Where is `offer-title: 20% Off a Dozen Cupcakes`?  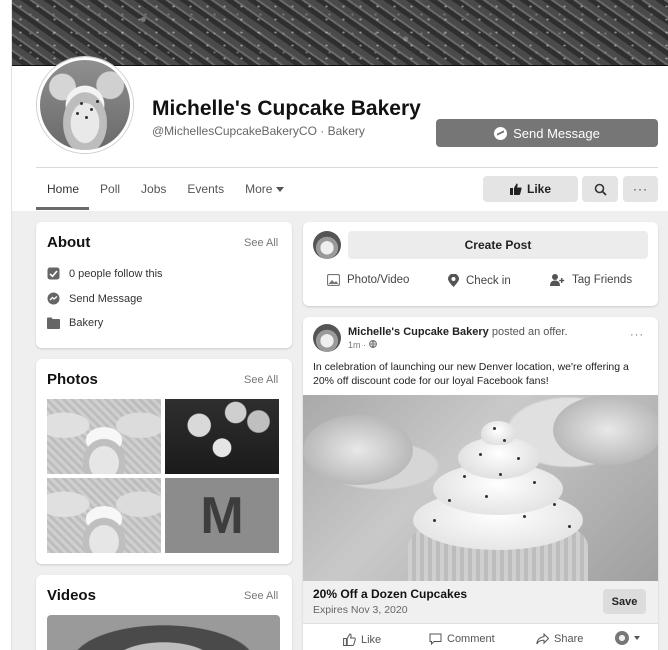 offer-title: 20% Off a Dozen Cupcakes is located at coordinates (390, 594).